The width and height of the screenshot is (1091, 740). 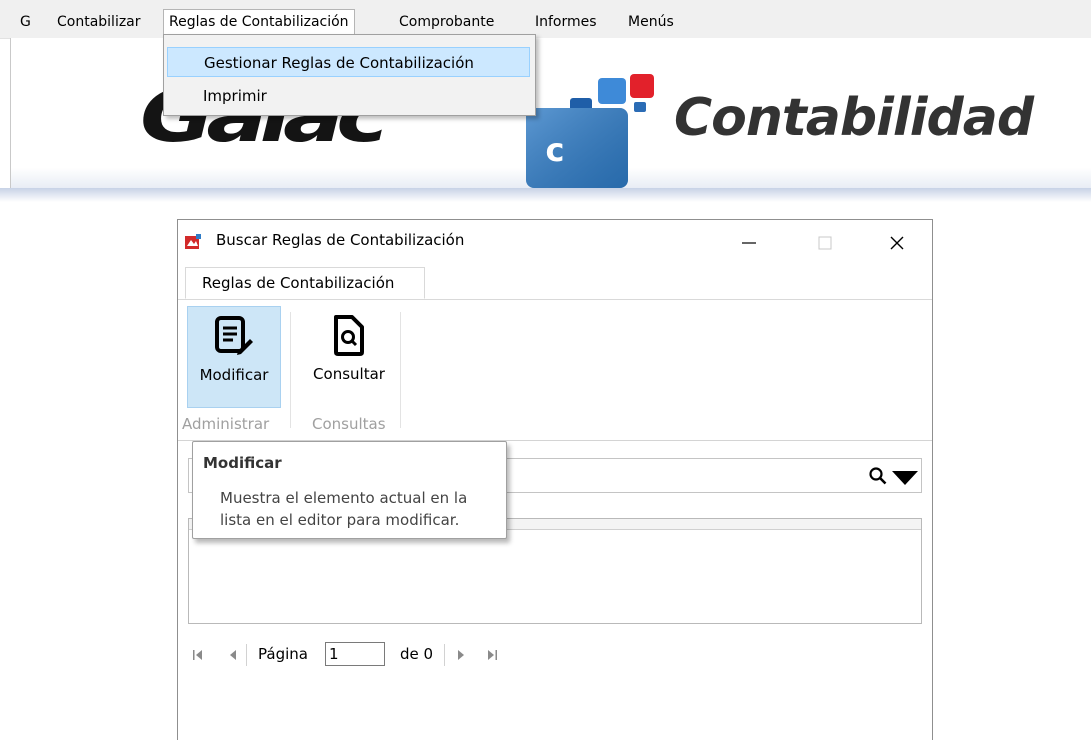 I want to click on minimize-button, so click(x=749, y=243).